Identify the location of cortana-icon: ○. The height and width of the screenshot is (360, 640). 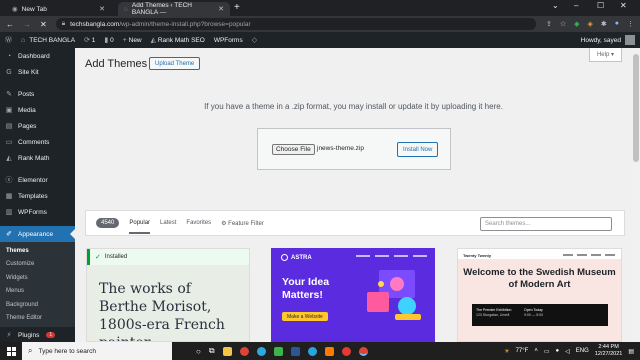
(198, 351).